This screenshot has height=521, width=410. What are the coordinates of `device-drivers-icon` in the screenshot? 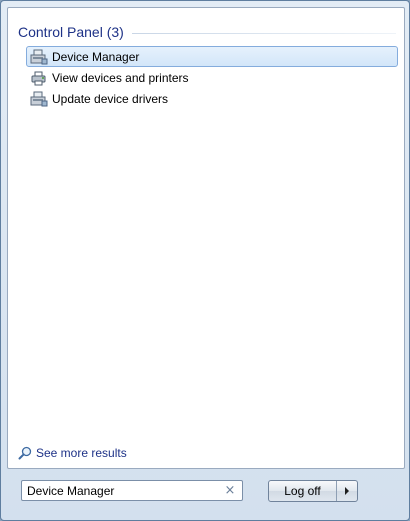 It's located at (39, 98).